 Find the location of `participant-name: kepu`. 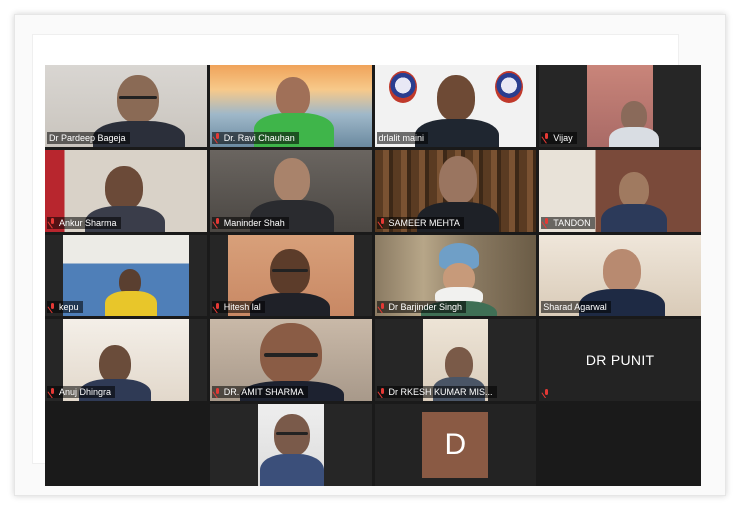

participant-name: kepu is located at coordinates (69, 307).